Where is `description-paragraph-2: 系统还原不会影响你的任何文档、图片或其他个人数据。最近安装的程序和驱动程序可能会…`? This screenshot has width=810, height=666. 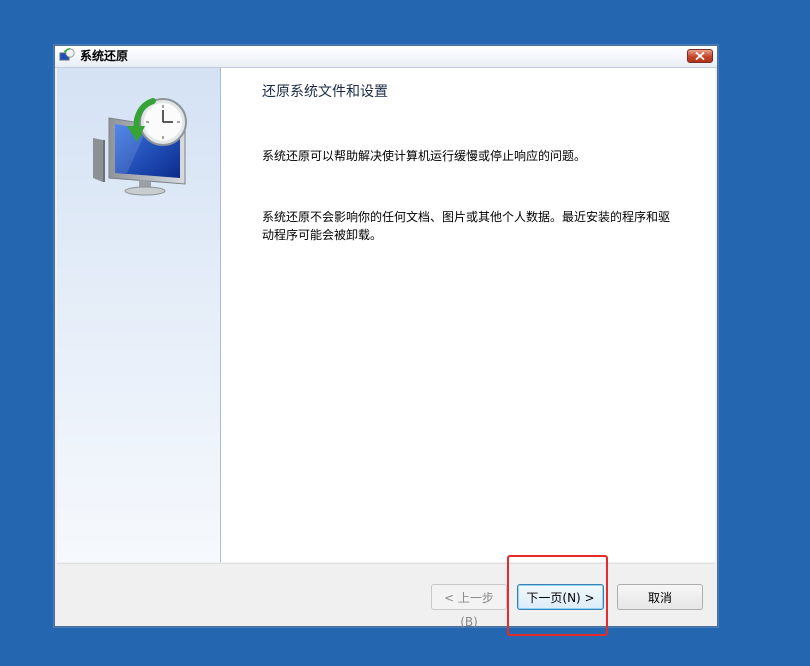
description-paragraph-2: 系统还原不会影响你的任何文档、图片或其他个人数据。最近安装的程序和驱动程序可能会… is located at coordinates (466, 226).